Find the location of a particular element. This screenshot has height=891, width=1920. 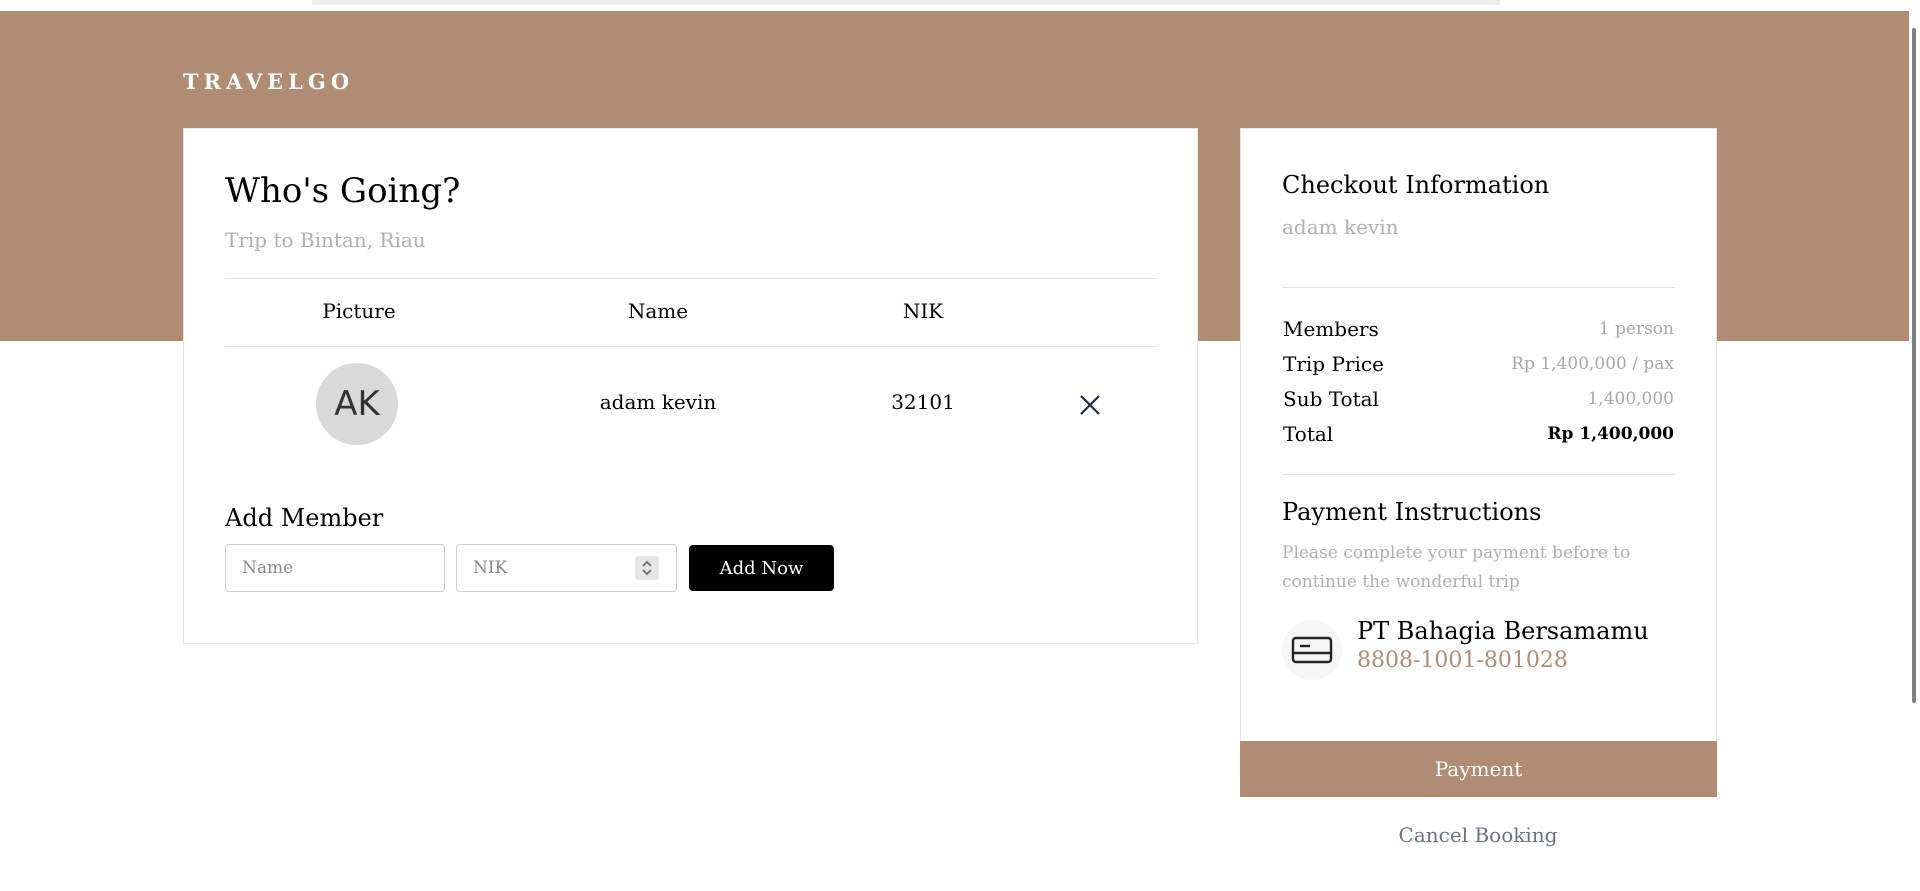

bank-account-number: 8808-1001-801028 is located at coordinates (1462, 660).